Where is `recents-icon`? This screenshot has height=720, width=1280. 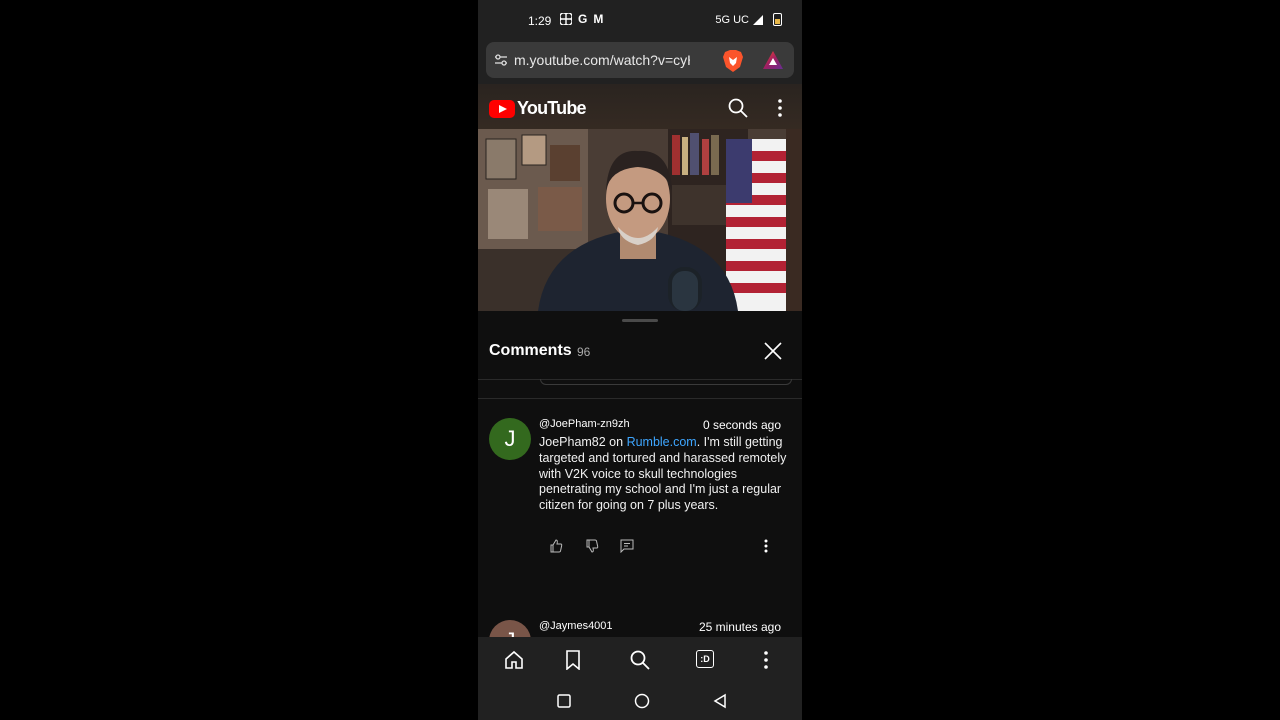
recents-icon is located at coordinates (564, 701).